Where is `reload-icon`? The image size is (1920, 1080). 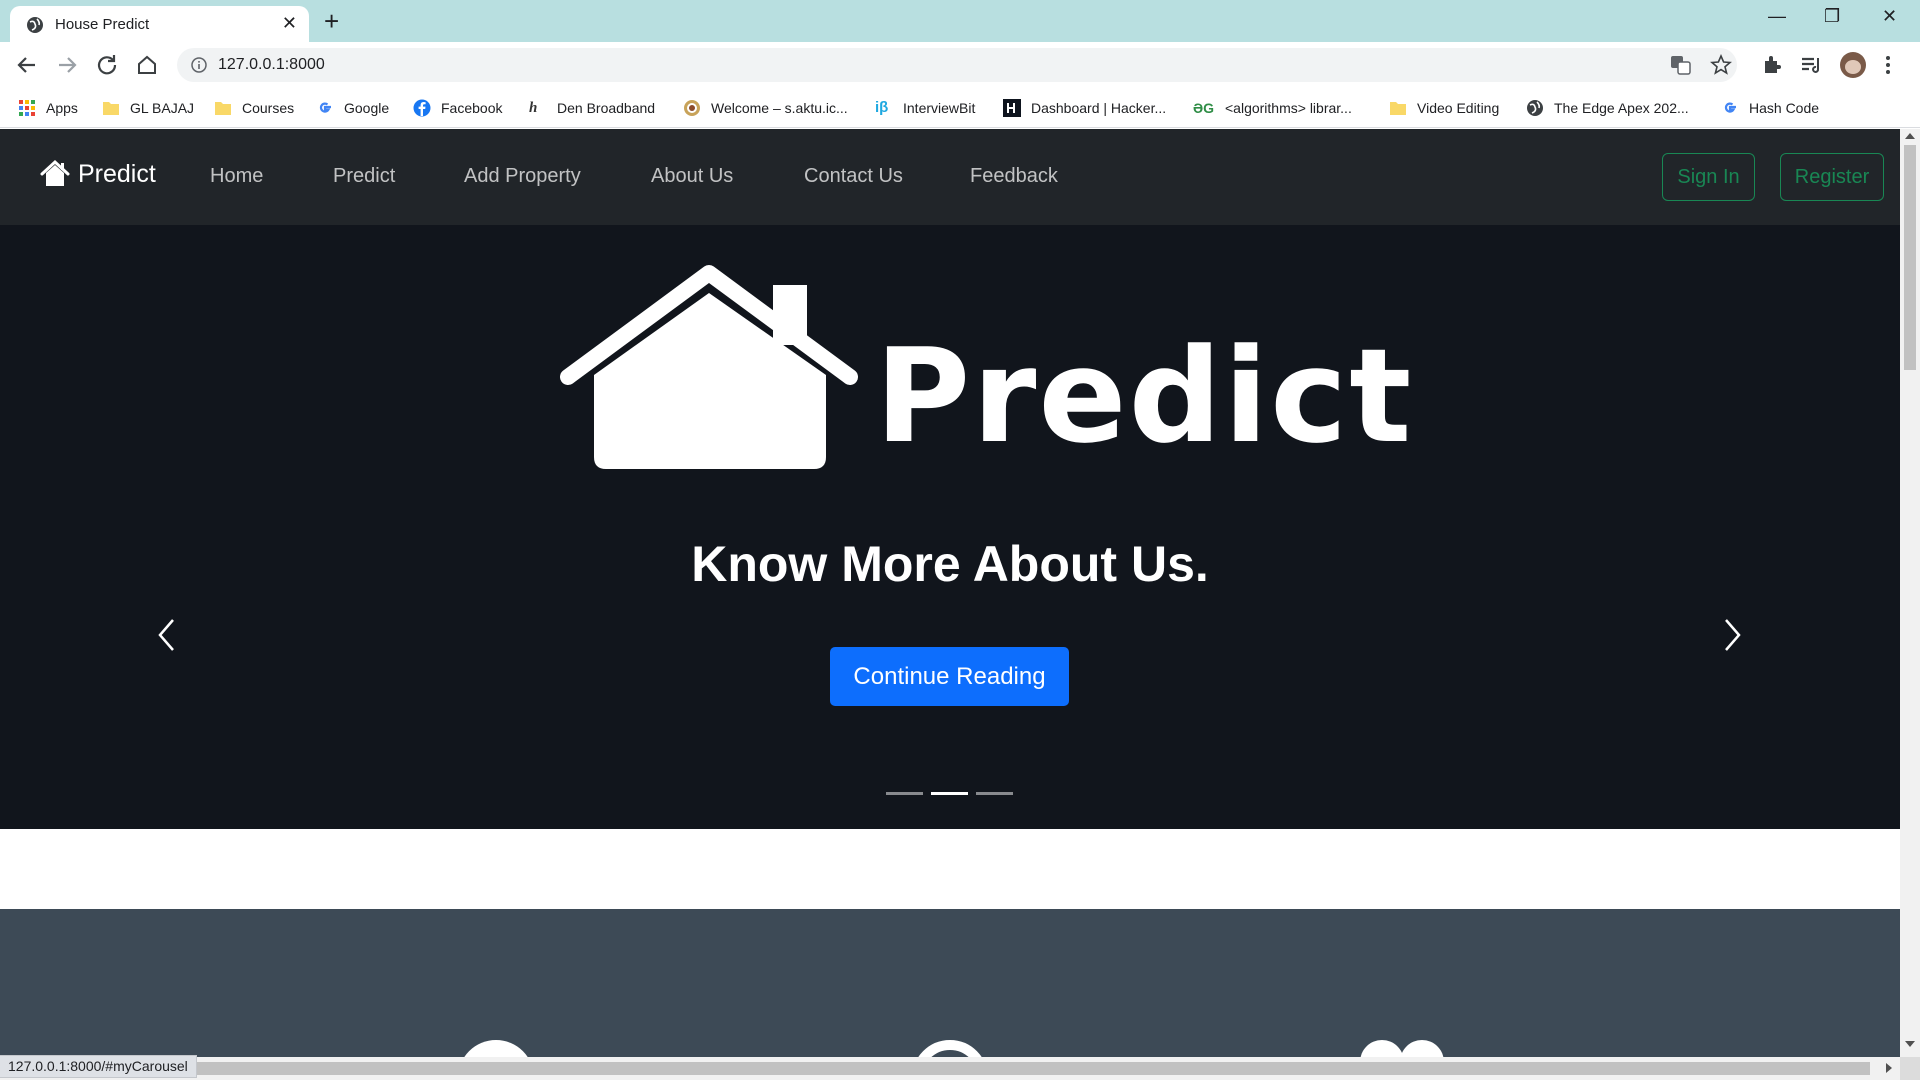 reload-icon is located at coordinates (107, 65).